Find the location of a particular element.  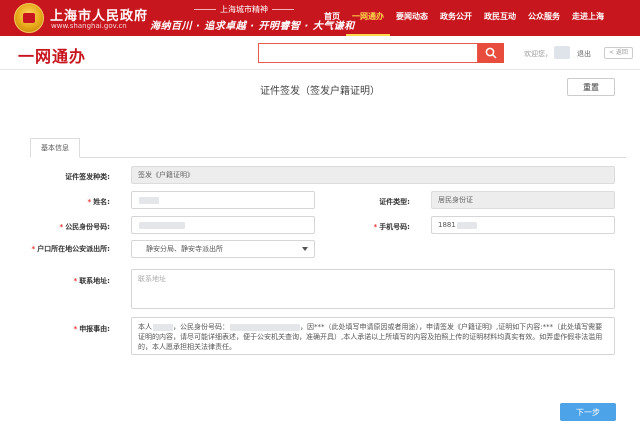

nav-about-shanghai: 走进上海 is located at coordinates (588, 18).